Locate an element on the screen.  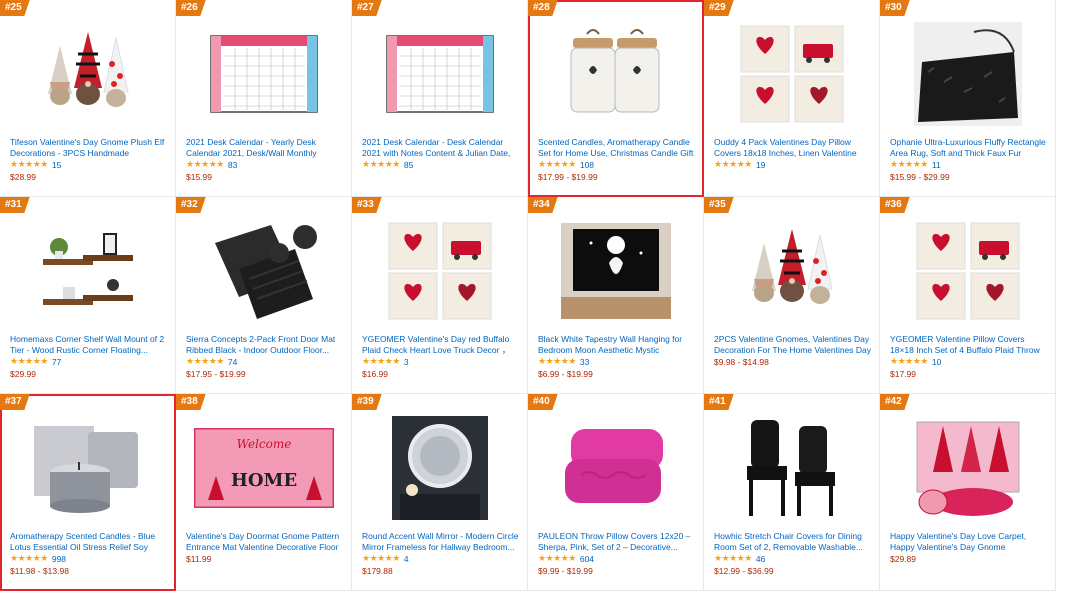
review-count-link: 77 is located at coordinates (56, 362).